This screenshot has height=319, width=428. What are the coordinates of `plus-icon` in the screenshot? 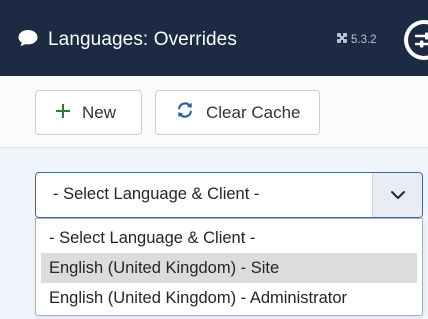 It's located at (63, 113).